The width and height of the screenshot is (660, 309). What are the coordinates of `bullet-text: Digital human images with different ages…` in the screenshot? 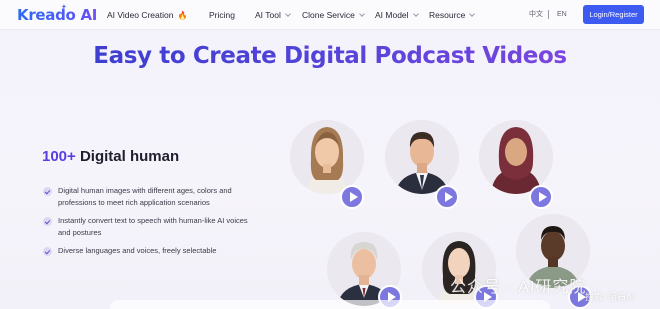 It's located at (145, 196).